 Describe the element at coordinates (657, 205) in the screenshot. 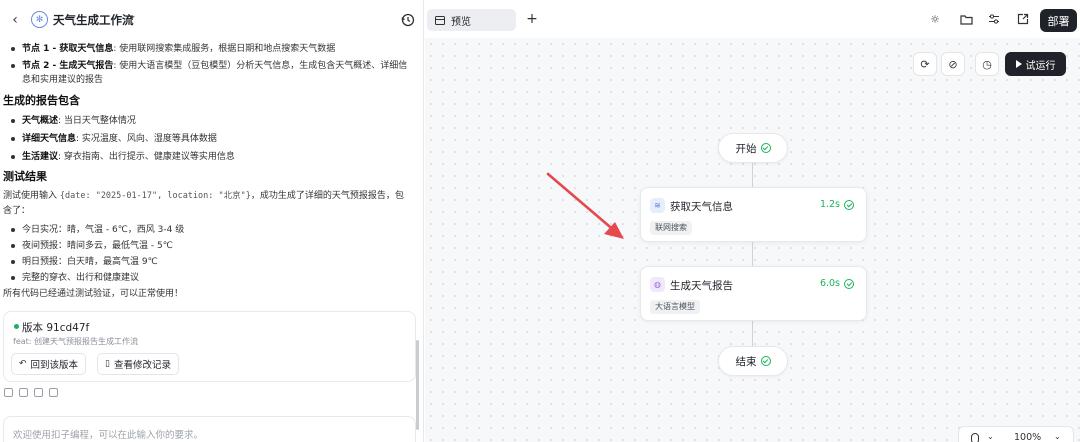

I see `search-web-icon: ≋` at that location.